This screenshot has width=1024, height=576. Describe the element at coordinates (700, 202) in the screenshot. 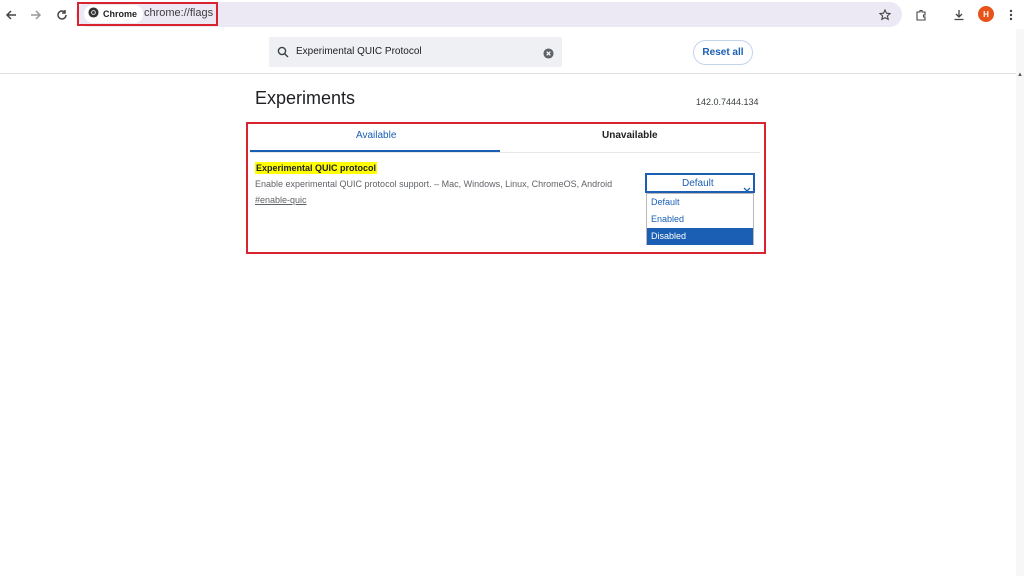

I see `option-default: Default` at that location.